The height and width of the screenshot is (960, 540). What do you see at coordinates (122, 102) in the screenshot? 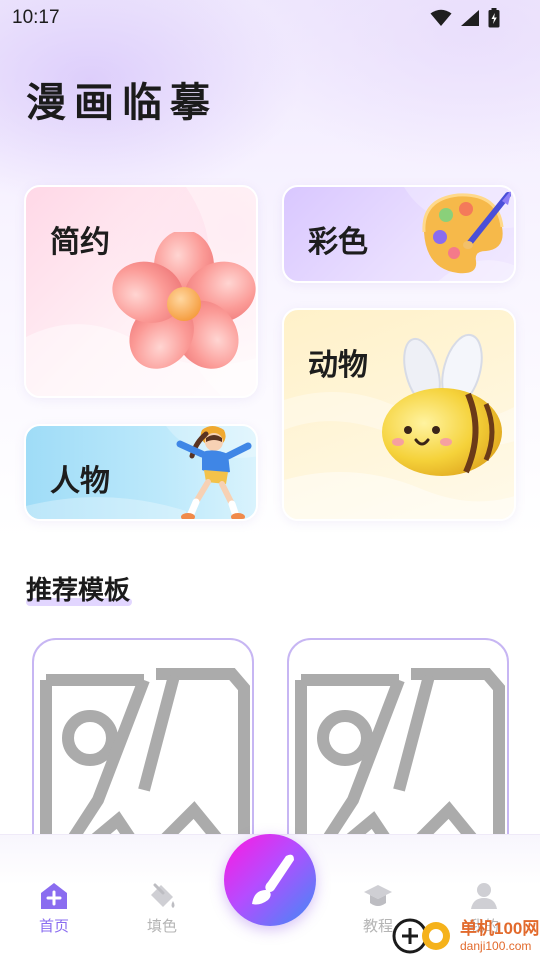
I see `app-title: 漫画临摹` at bounding box center [122, 102].